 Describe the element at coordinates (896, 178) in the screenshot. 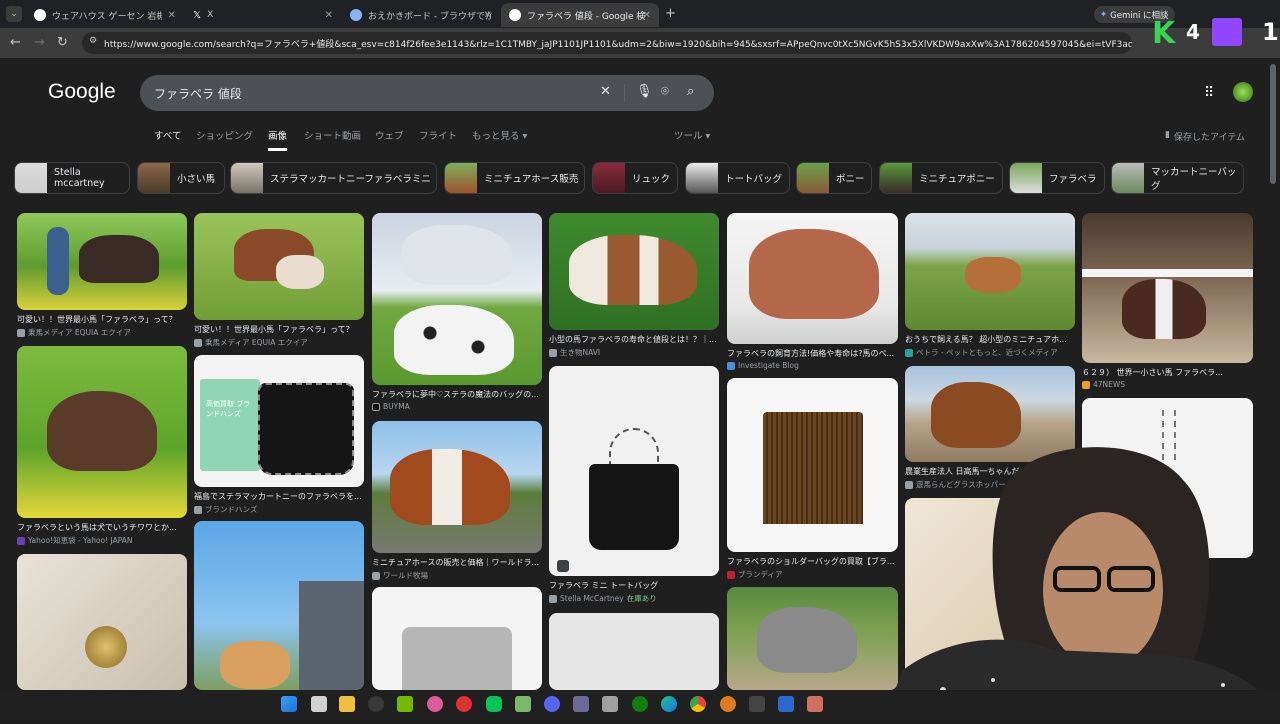

I see `chip-thumbnail` at that location.